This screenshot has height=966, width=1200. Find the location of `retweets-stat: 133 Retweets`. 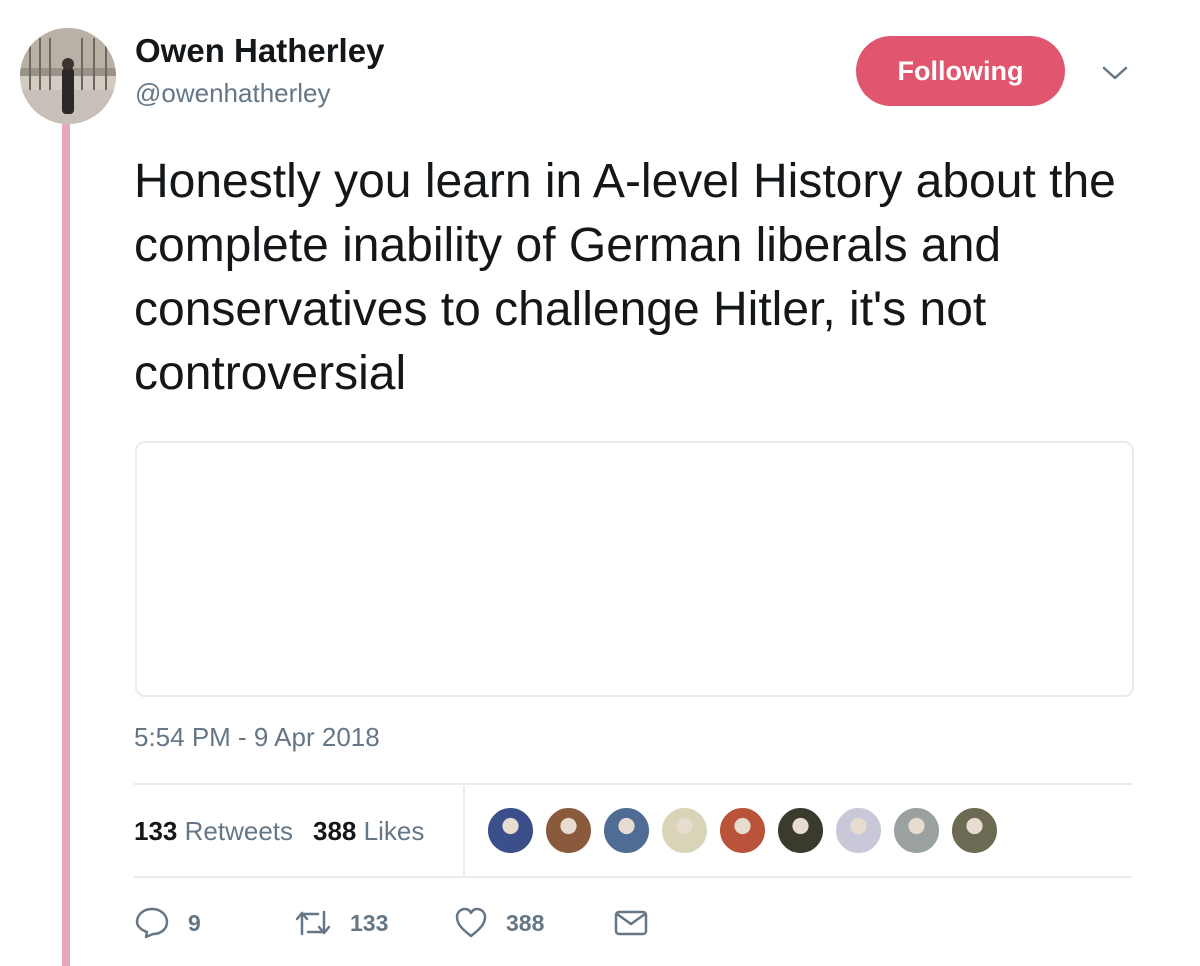

retweets-stat: 133 Retweets is located at coordinates (213, 831).